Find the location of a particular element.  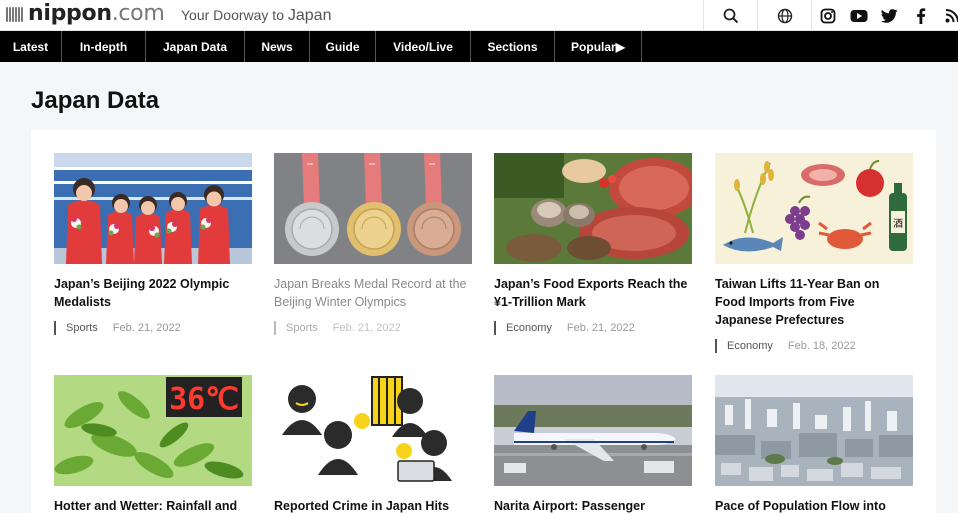

logo-bars-icon is located at coordinates (14, 14).